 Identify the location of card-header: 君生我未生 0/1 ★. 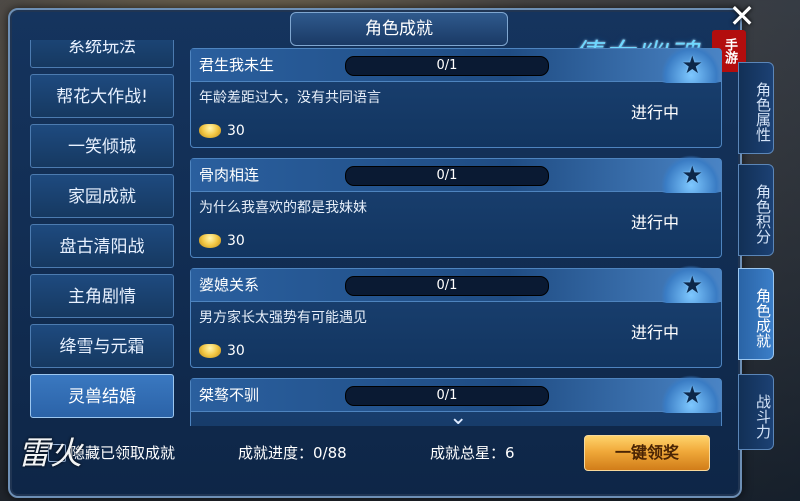
(456, 64).